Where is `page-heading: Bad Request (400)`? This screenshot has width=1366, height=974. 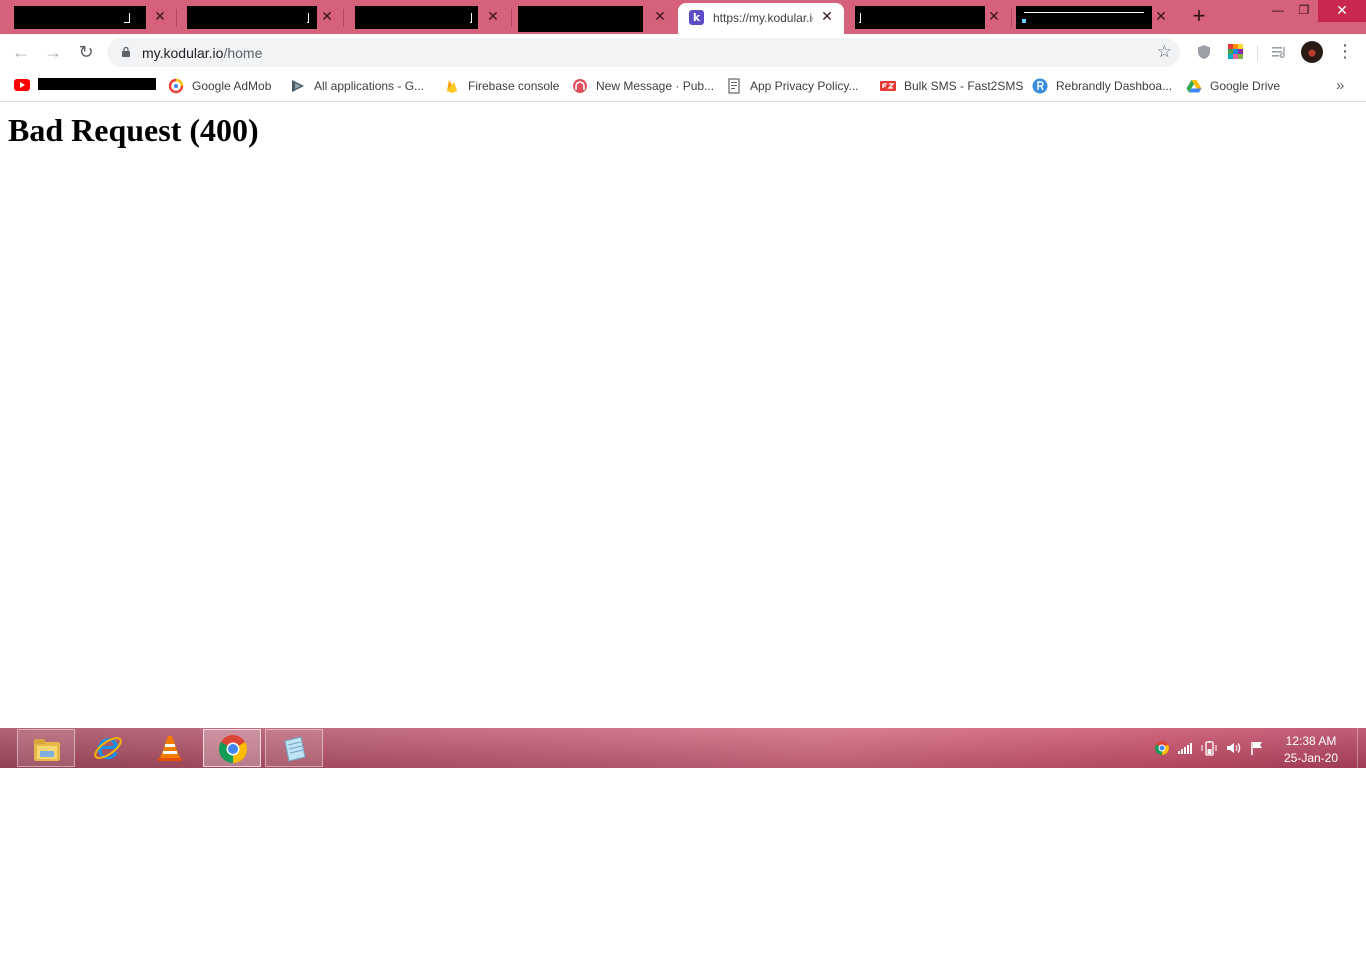
page-heading: Bad Request (400) is located at coordinates (133, 130).